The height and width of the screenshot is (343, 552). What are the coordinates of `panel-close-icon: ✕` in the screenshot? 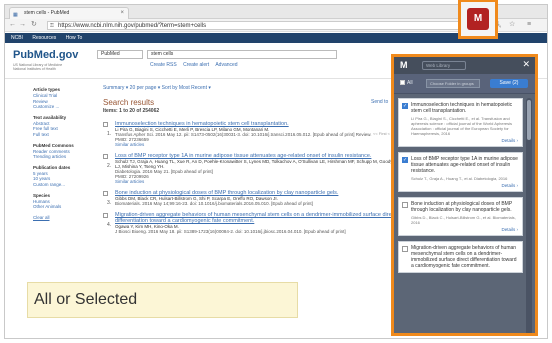 It's located at (526, 64).